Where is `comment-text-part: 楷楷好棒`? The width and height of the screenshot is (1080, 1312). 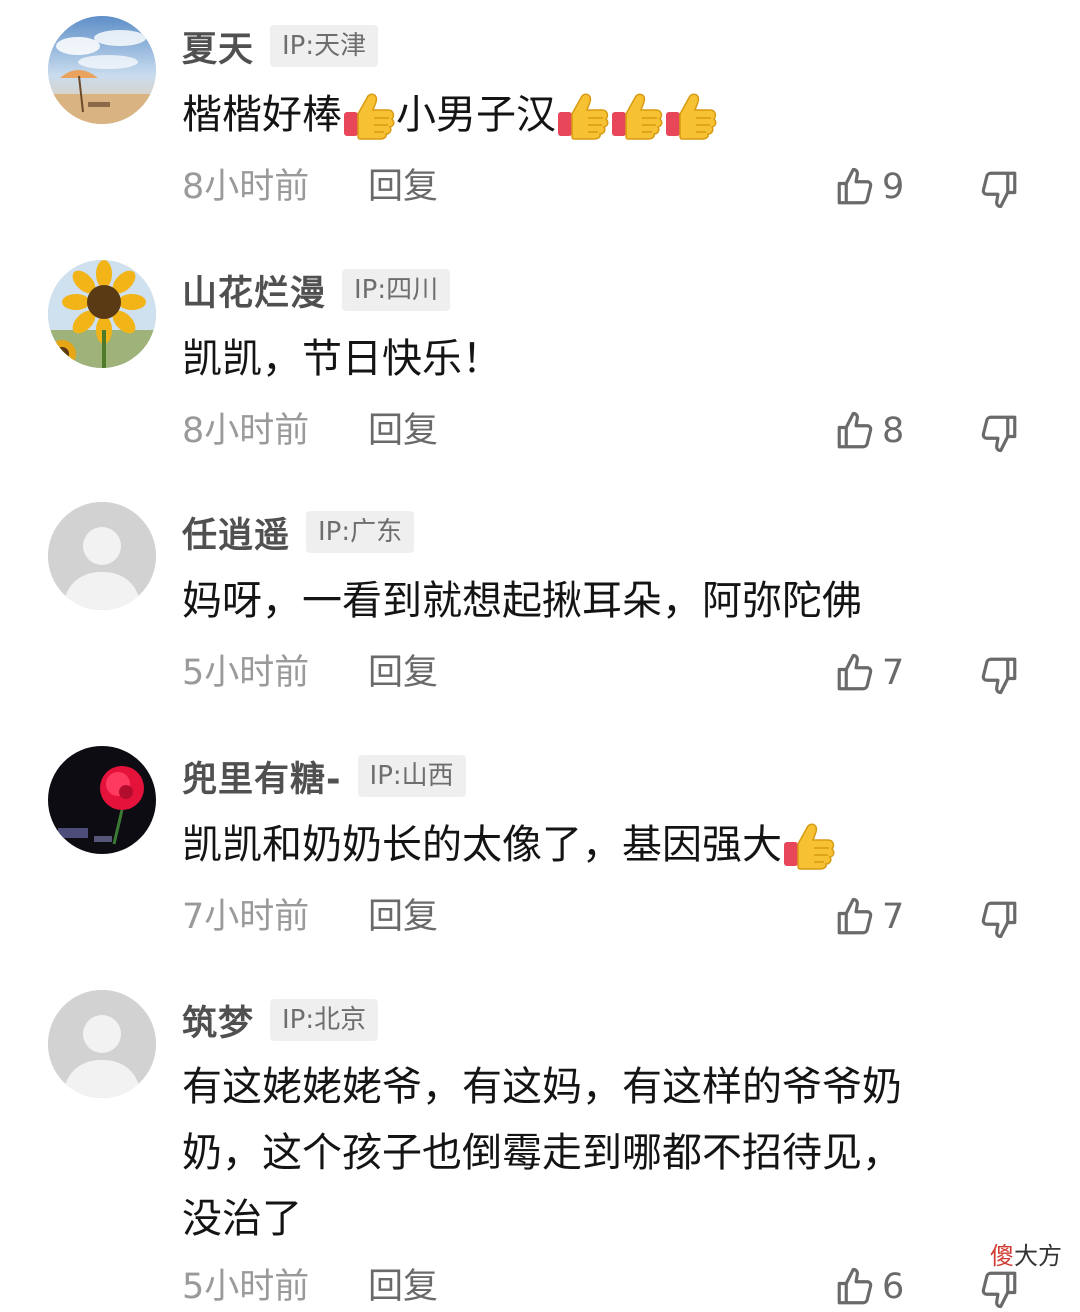
comment-text-part: 楷楷好棒 is located at coordinates (262, 115).